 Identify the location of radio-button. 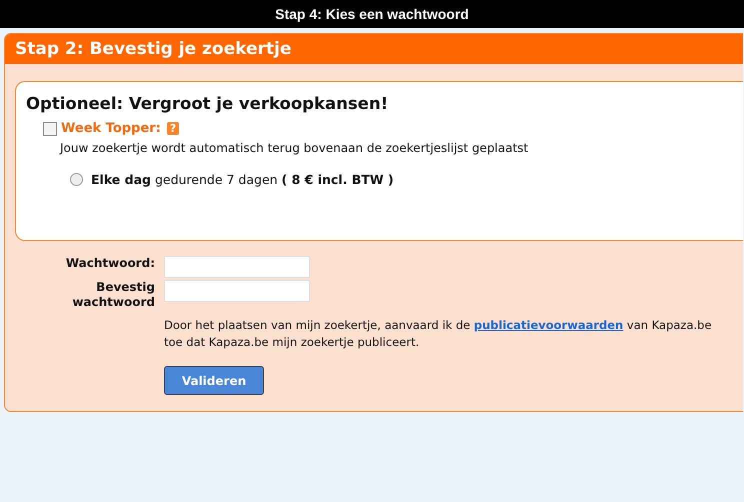
(76, 179).